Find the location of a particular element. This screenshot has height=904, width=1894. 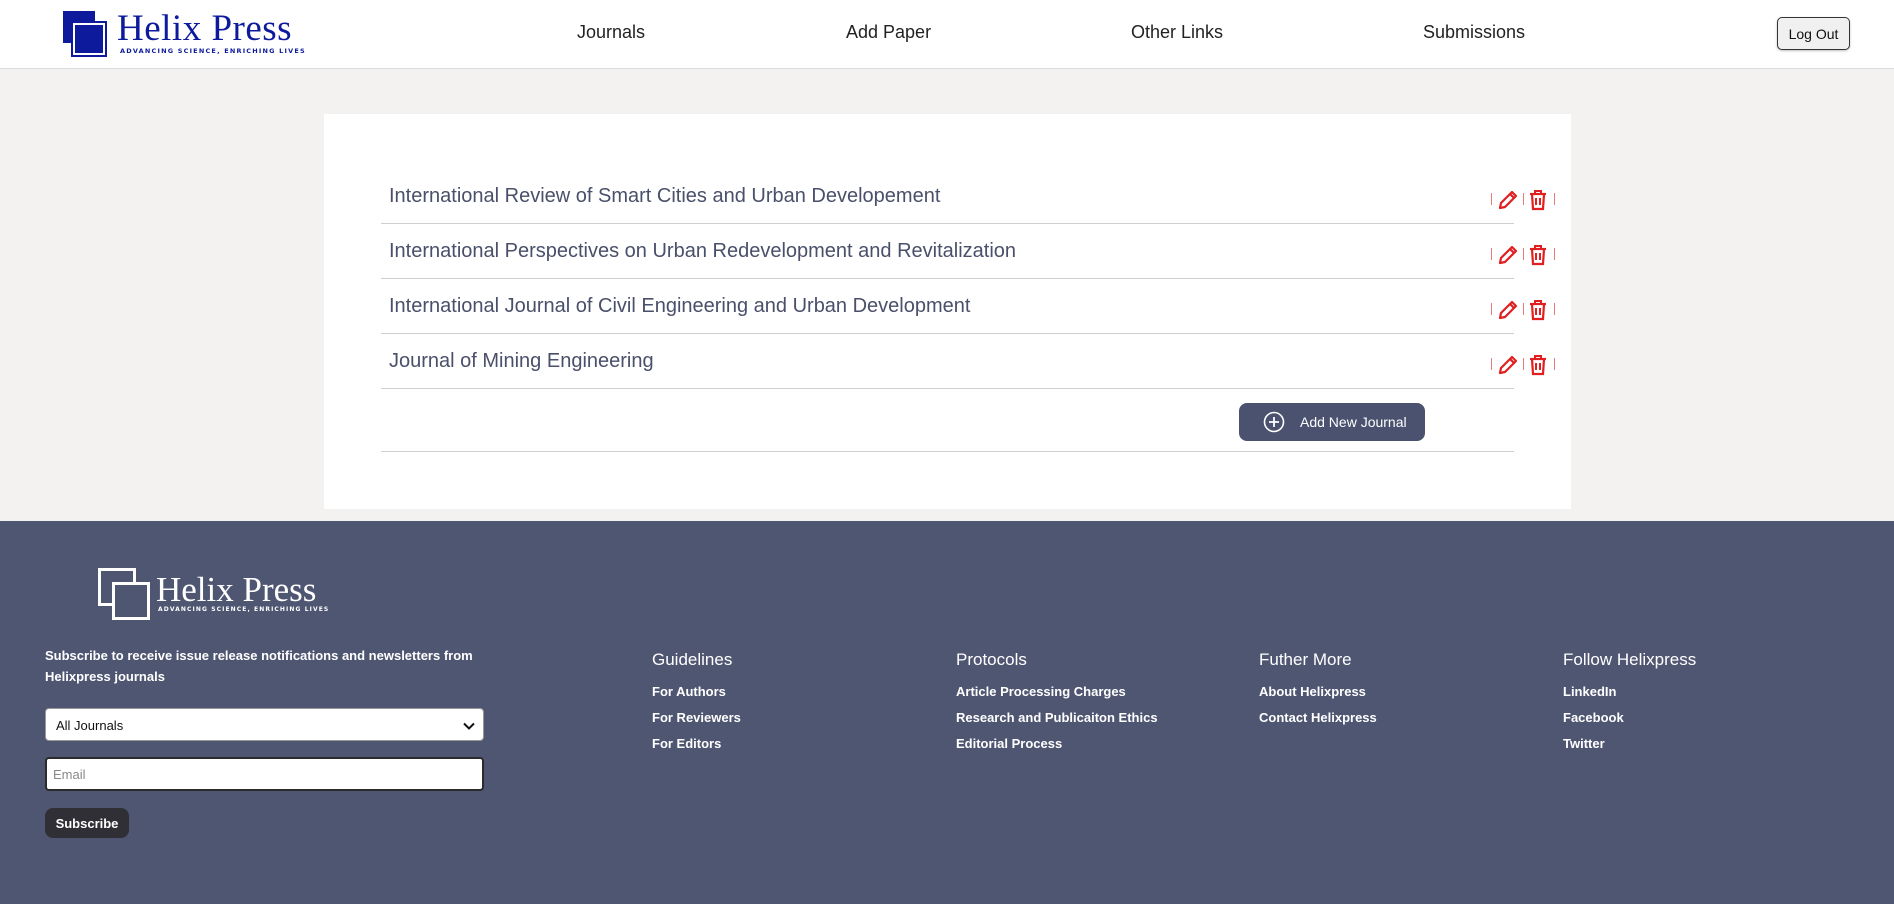

nav-other-links: Other Links is located at coordinates (1177, 32).